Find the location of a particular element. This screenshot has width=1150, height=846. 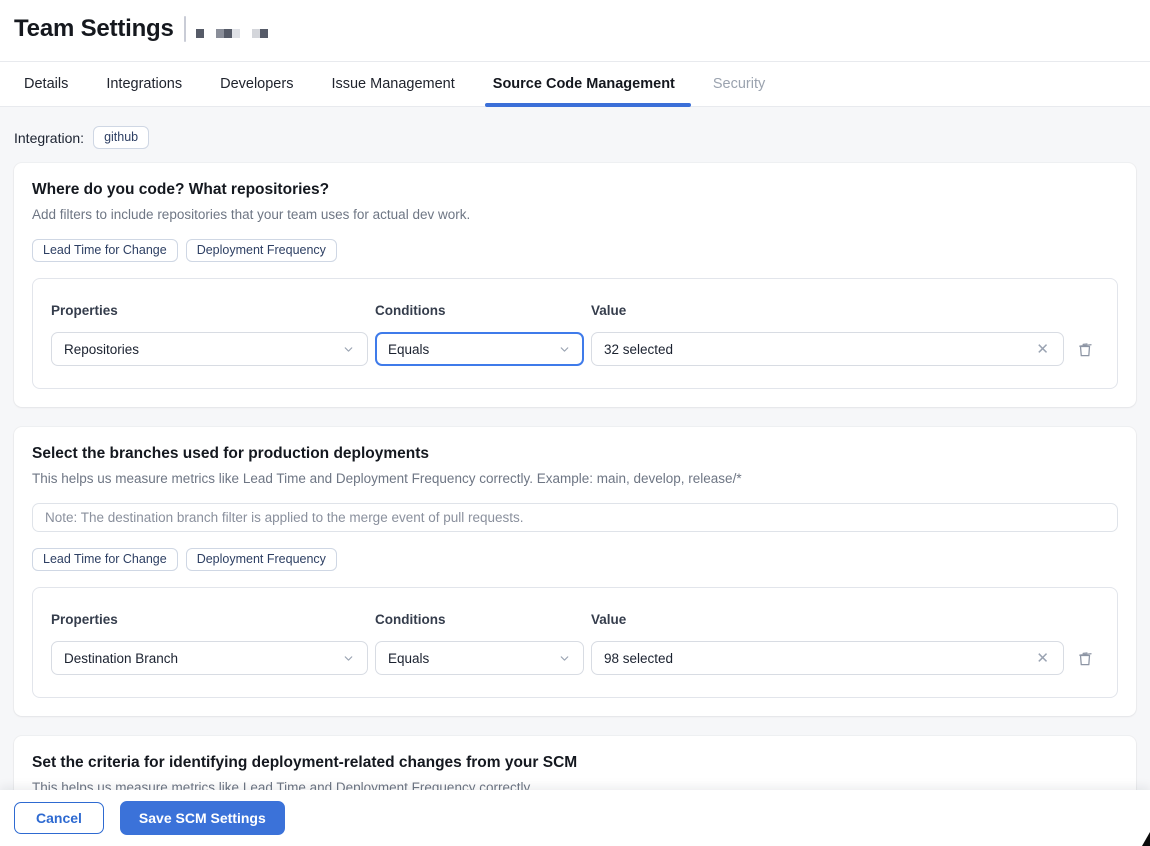

branch-note-input is located at coordinates (575, 517).